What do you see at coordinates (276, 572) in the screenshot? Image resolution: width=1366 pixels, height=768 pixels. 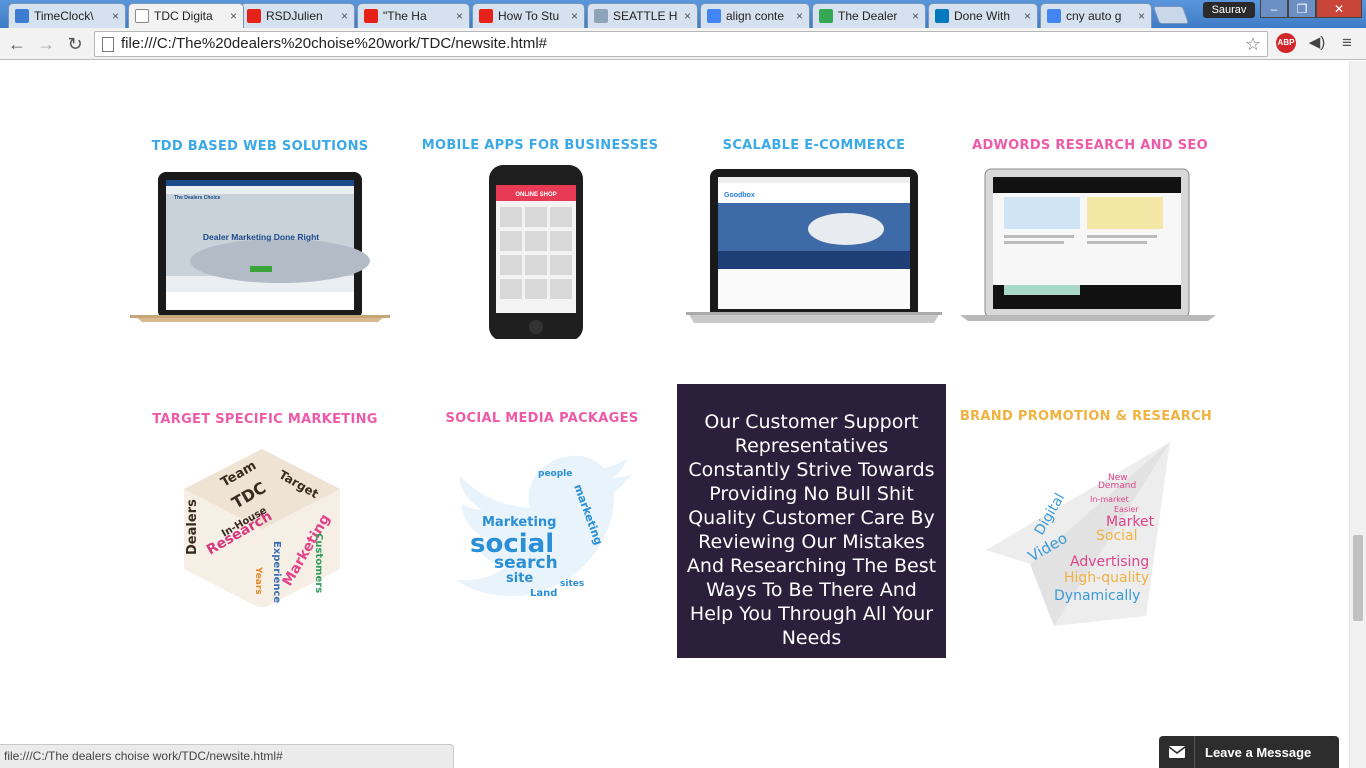 I see `svg-text: Experience` at bounding box center [276, 572].